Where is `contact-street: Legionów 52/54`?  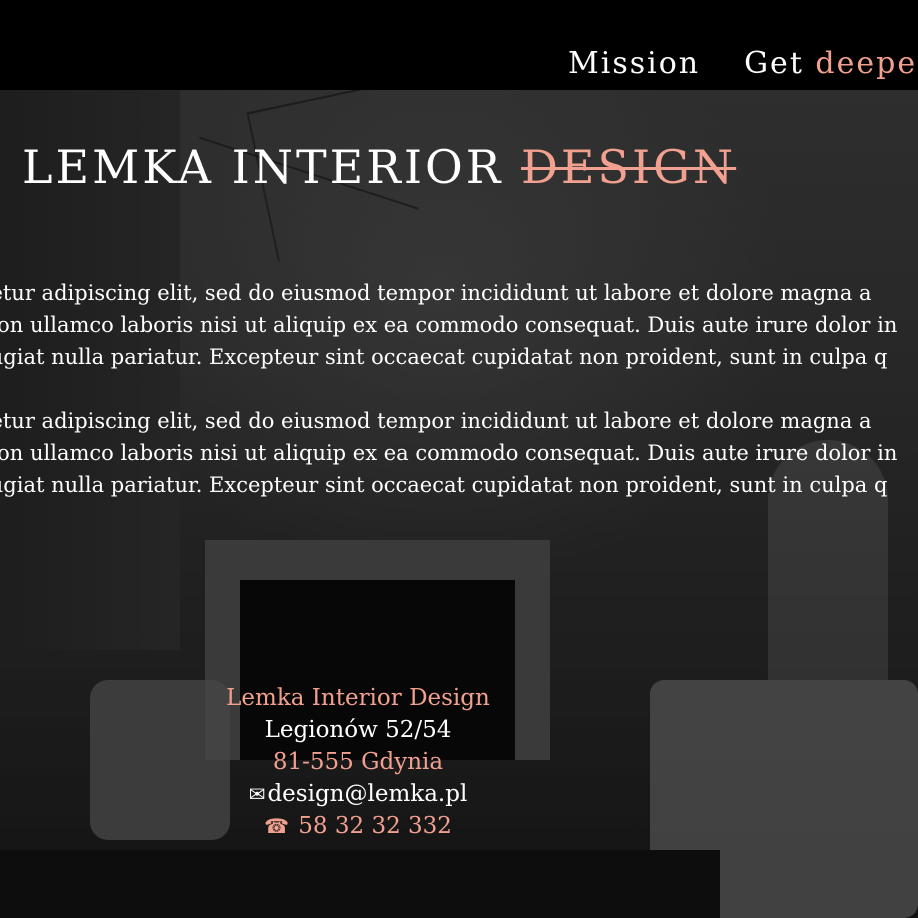 contact-street: Legionów 52/54 is located at coordinates (358, 730).